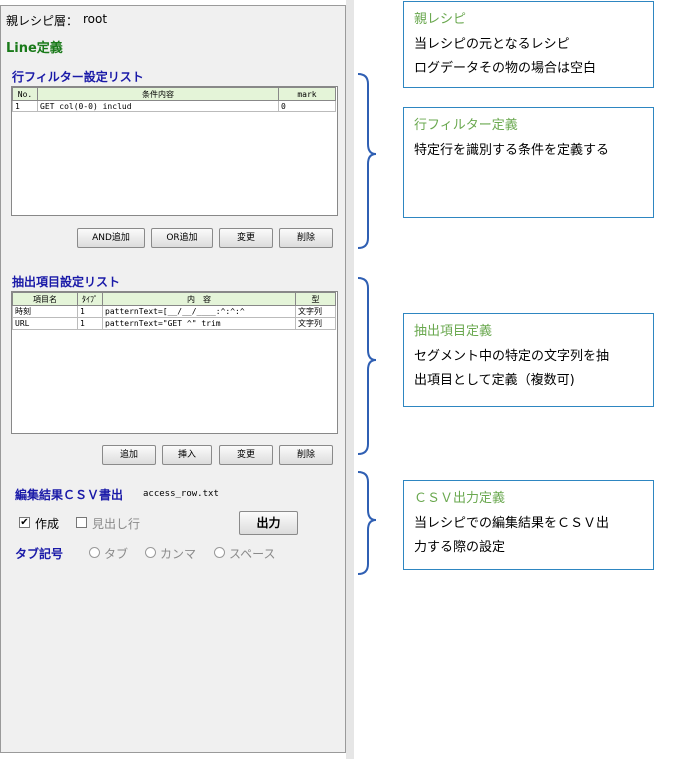 The image size is (673, 759). What do you see at coordinates (116, 554) in the screenshot?
I see `radio-tab-label: タブ` at bounding box center [116, 554].